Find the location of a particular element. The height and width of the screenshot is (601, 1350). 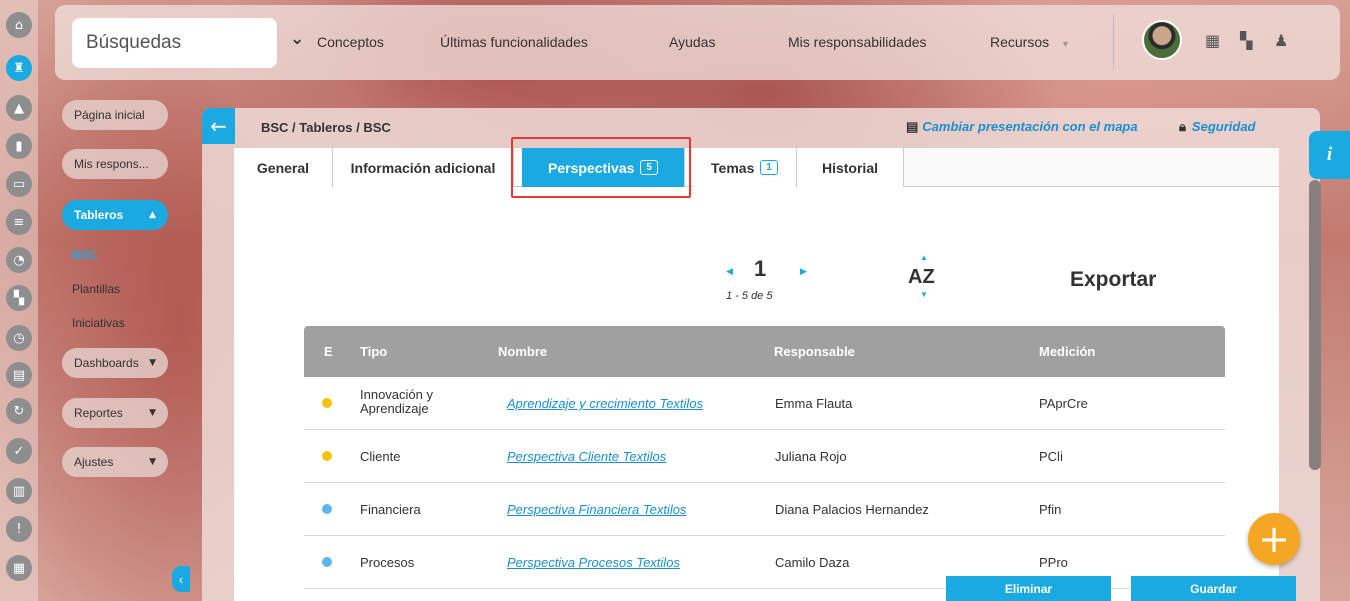

sidebar-subitem-bsc: BSC is located at coordinates (84, 255).